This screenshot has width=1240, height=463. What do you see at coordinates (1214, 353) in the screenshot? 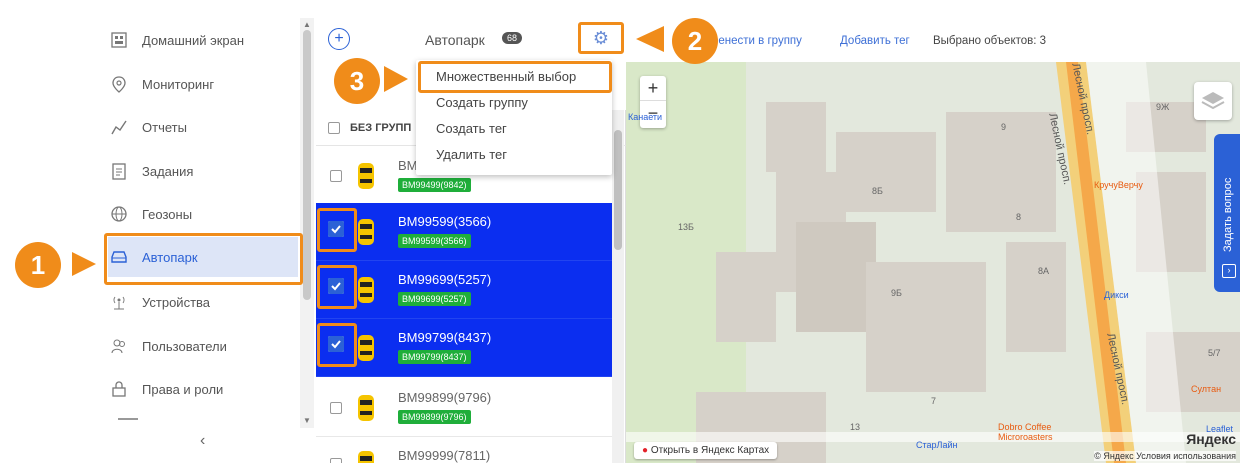
I see `building-number: 5/7` at bounding box center [1214, 353].